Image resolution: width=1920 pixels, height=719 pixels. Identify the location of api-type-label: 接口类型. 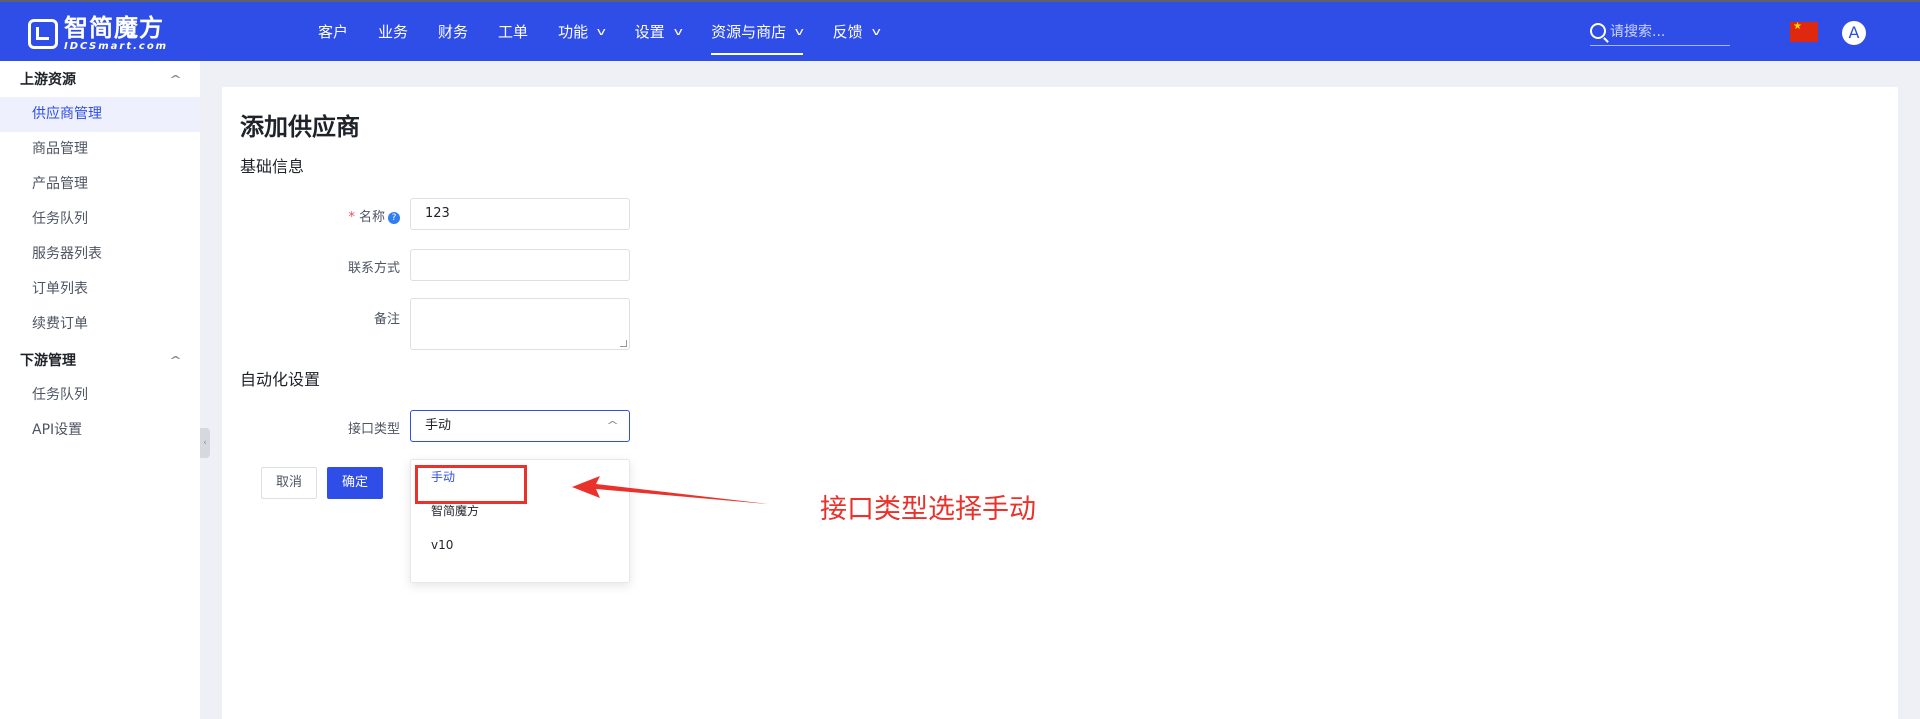
(373, 429).